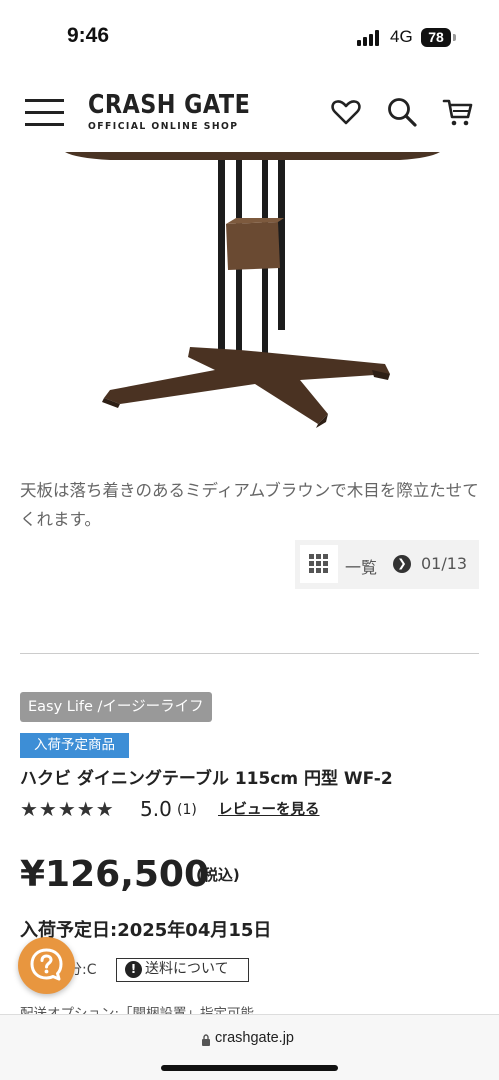 The image size is (499, 1080). What do you see at coordinates (206, 779) in the screenshot?
I see `product-title: ハクビ ダイニングテーブル 115cm 円型 WF-2` at bounding box center [206, 779].